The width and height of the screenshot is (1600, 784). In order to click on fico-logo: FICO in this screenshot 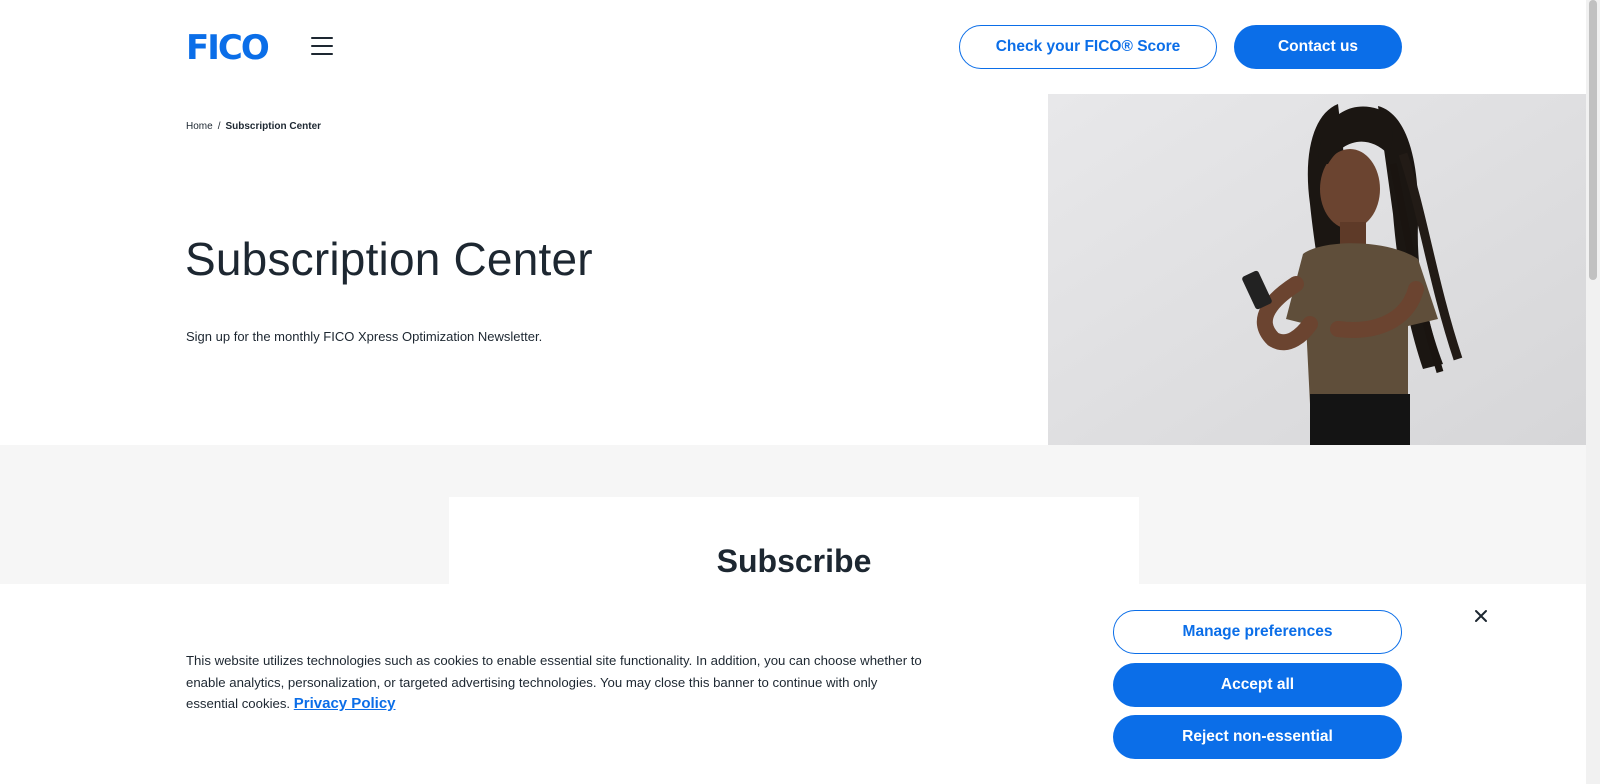, I will do `click(228, 48)`.